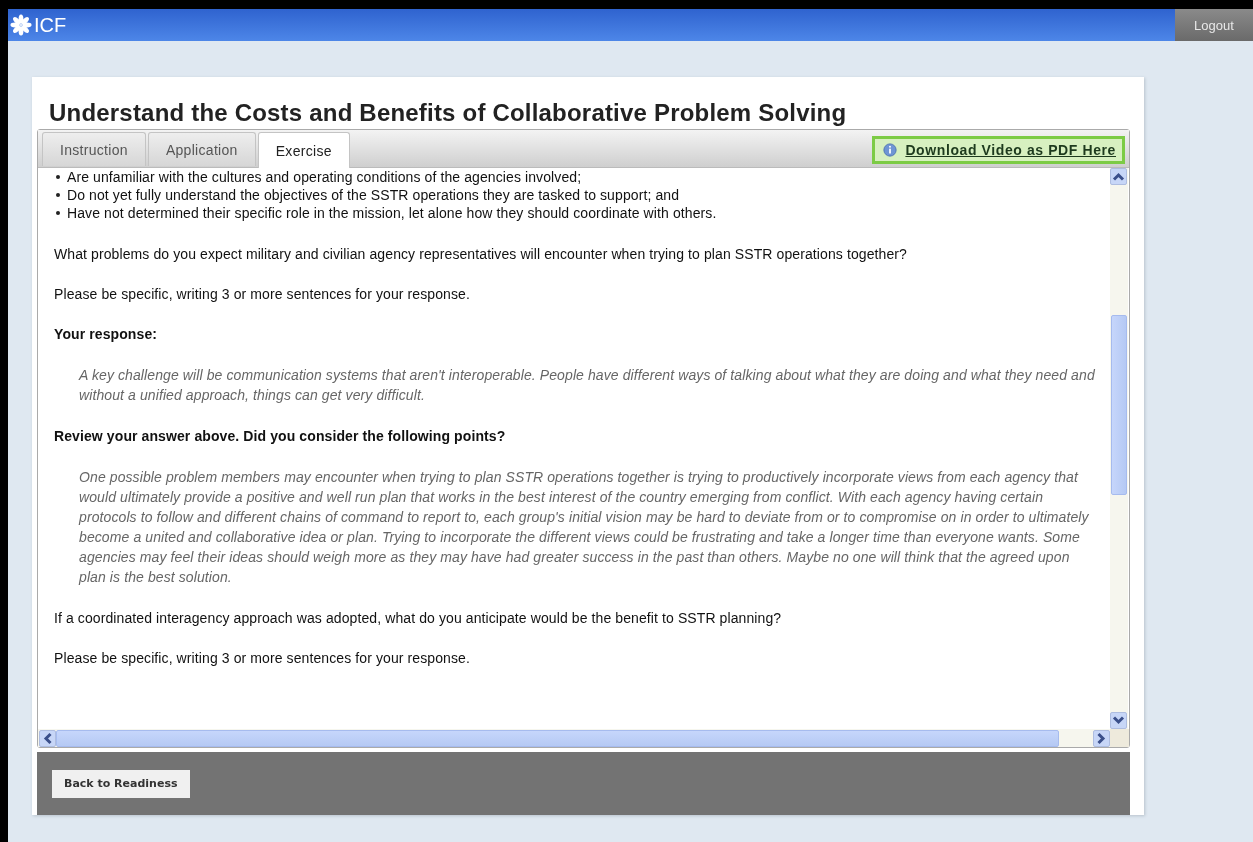 The height and width of the screenshot is (842, 1253). I want to click on section-heading: Review your answer above. Did you consider the following points?, so click(280, 436).